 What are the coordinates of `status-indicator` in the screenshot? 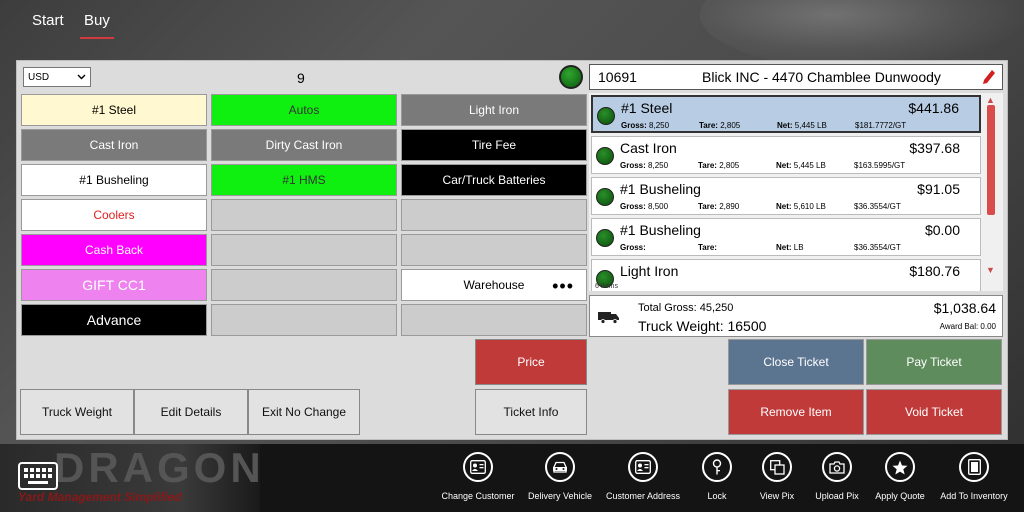 It's located at (571, 77).